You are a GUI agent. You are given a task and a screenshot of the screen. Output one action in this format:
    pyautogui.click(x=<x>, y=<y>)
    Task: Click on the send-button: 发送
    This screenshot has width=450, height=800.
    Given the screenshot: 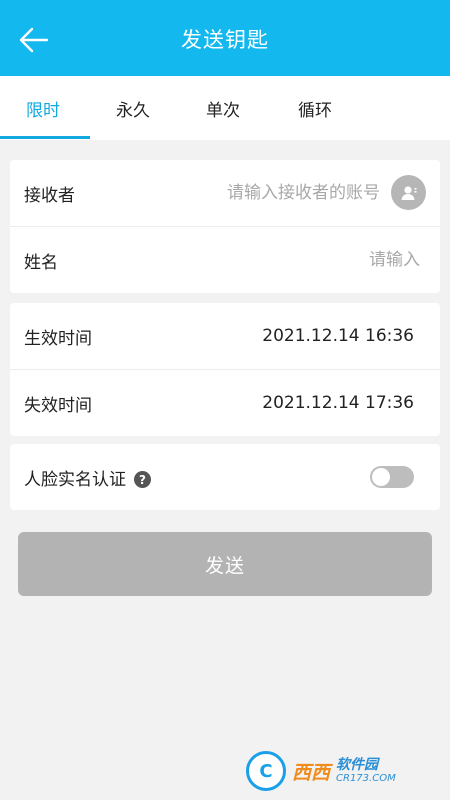 What is the action you would take?
    pyautogui.click(x=225, y=564)
    